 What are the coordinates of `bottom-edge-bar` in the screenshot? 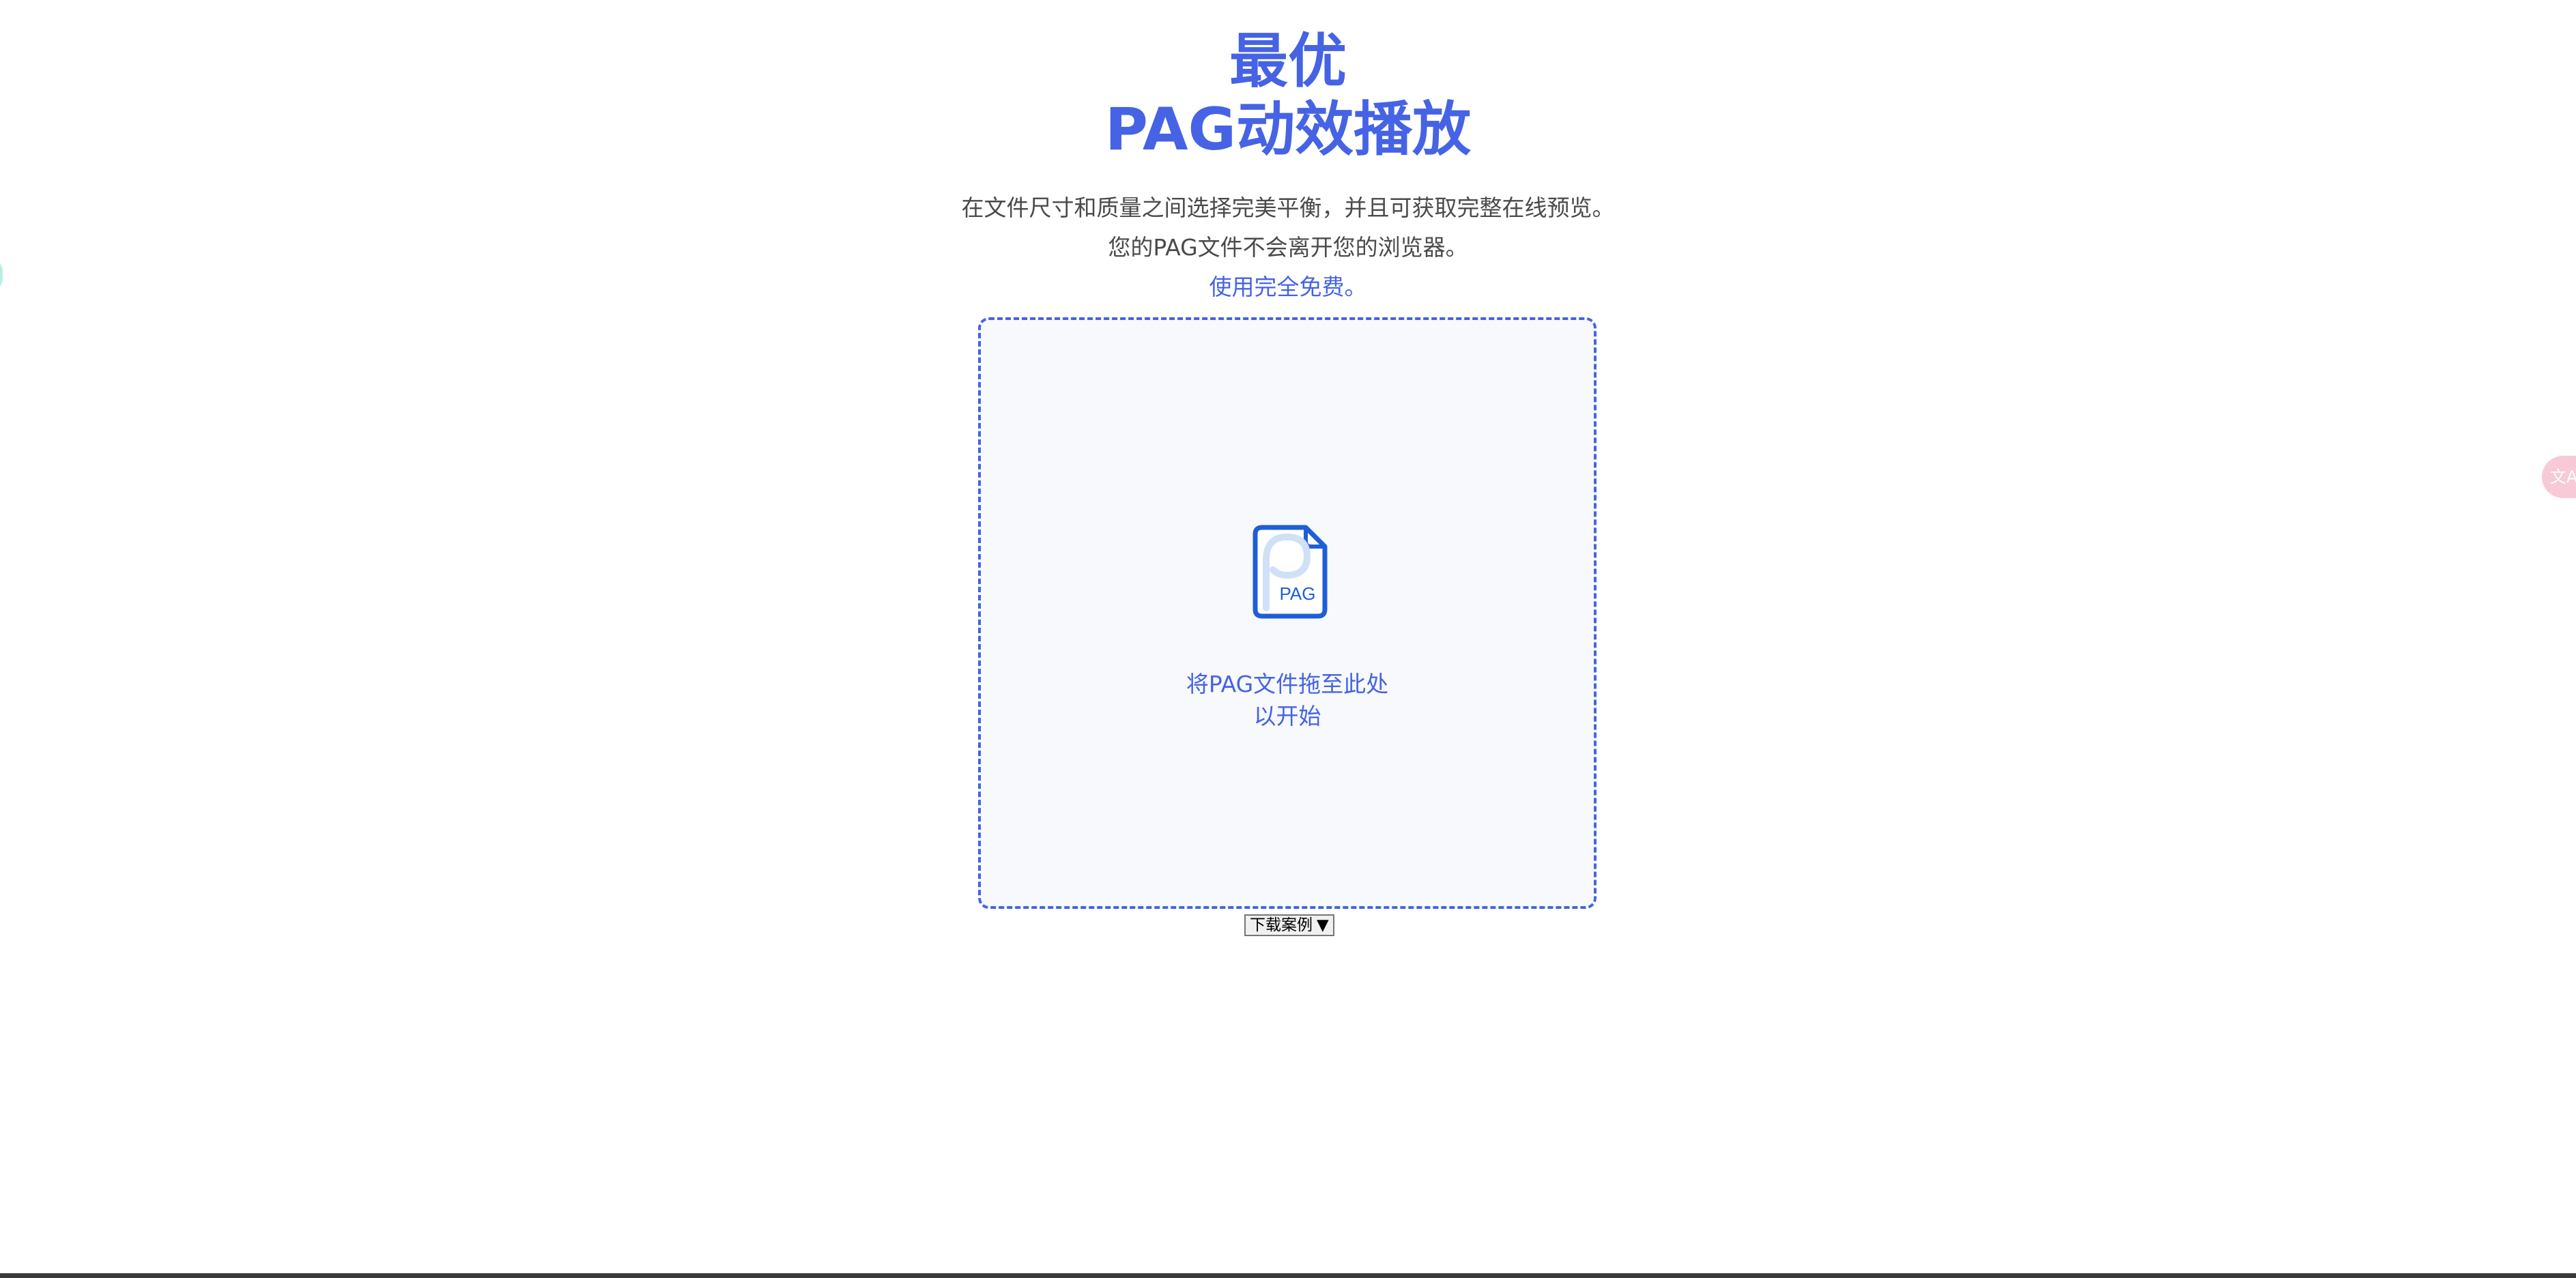 It's located at (1288, 1275).